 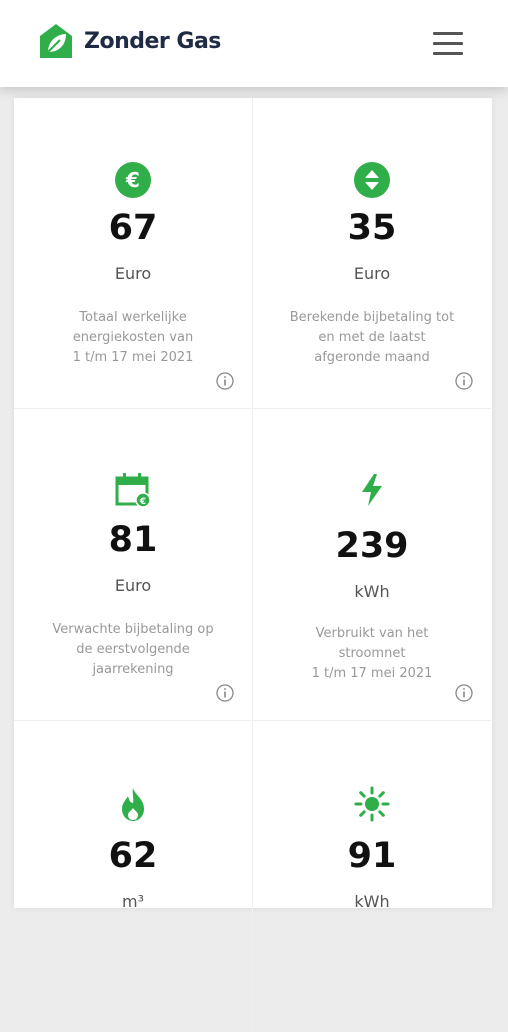 What do you see at coordinates (133, 228) in the screenshot?
I see `stat-value: 67` at bounding box center [133, 228].